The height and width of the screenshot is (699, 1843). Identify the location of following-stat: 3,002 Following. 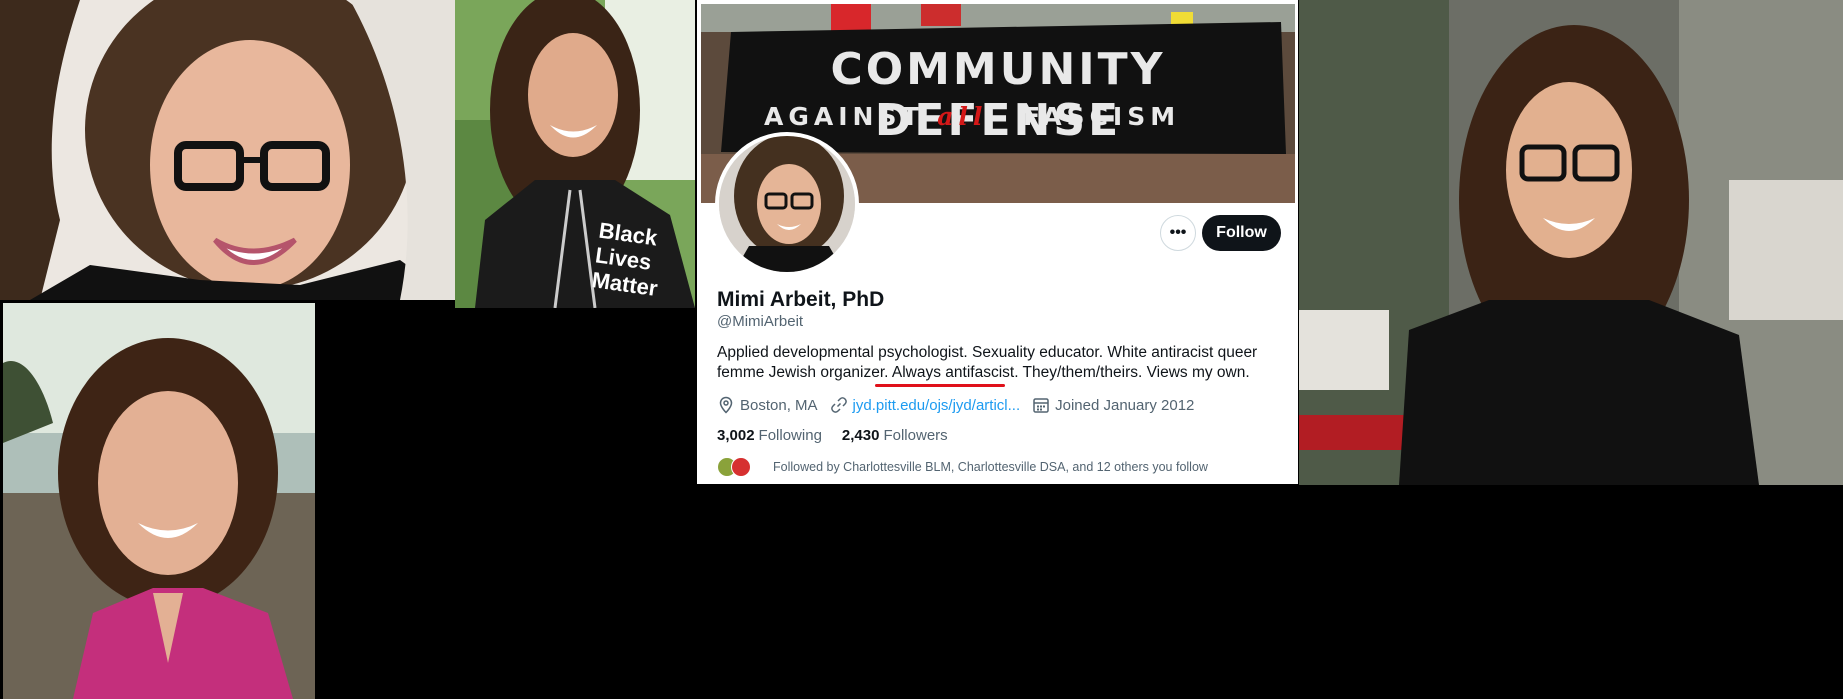
(769, 435).